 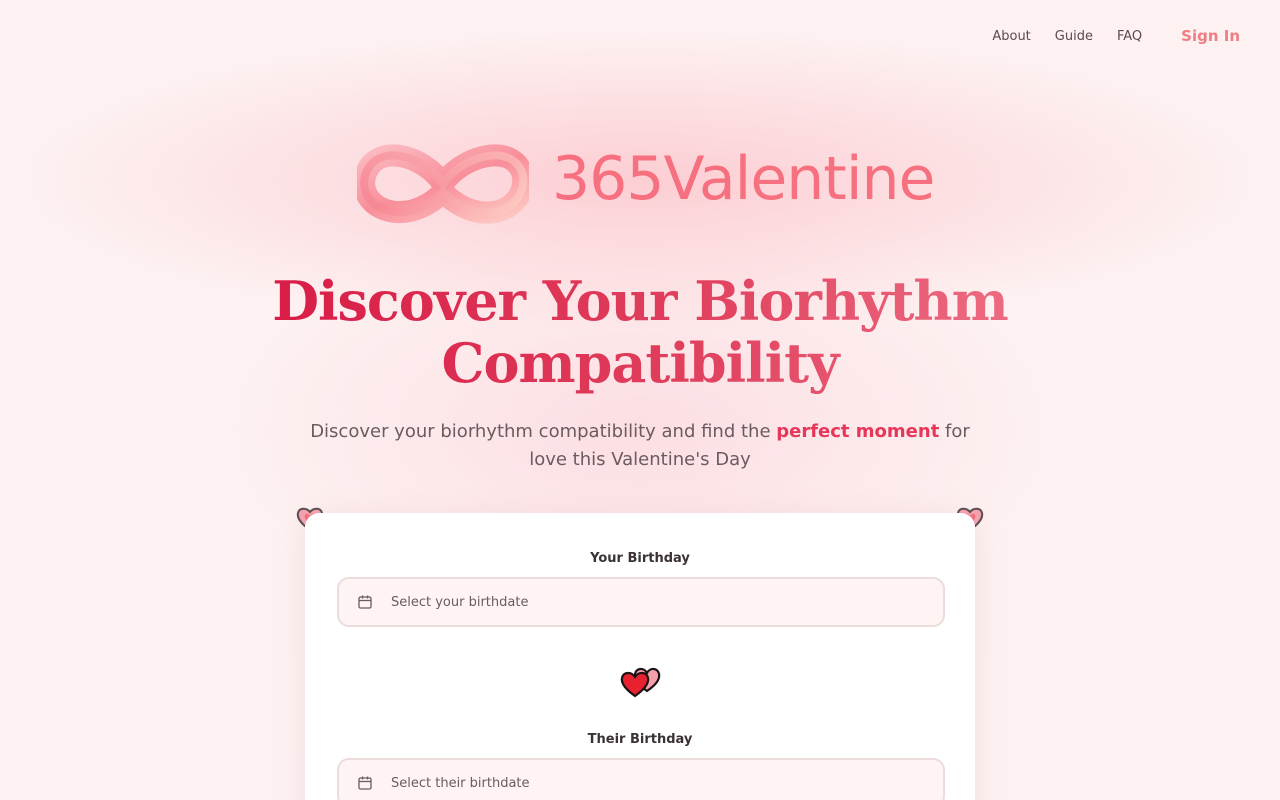 I want to click on brand-logo: 365Valentine, so click(x=647, y=184).